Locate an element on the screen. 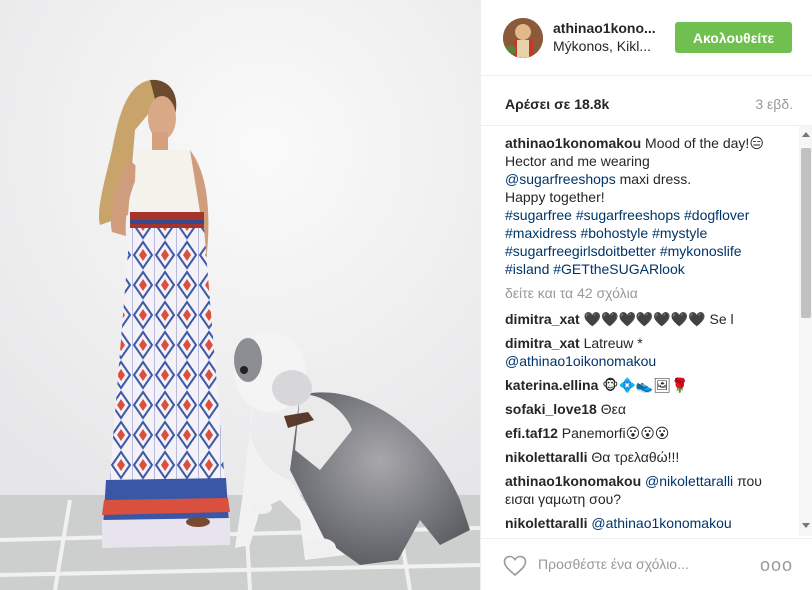 Image resolution: width=812 pixels, height=590 pixels. caption-hashtags: #island #GETtheSUGARlook is located at coordinates (643, 269).